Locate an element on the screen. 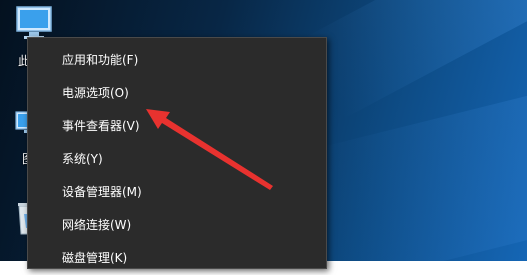 This screenshot has width=527, height=275. menu-item-network-connections: 网络连接(W) is located at coordinates (177, 225).